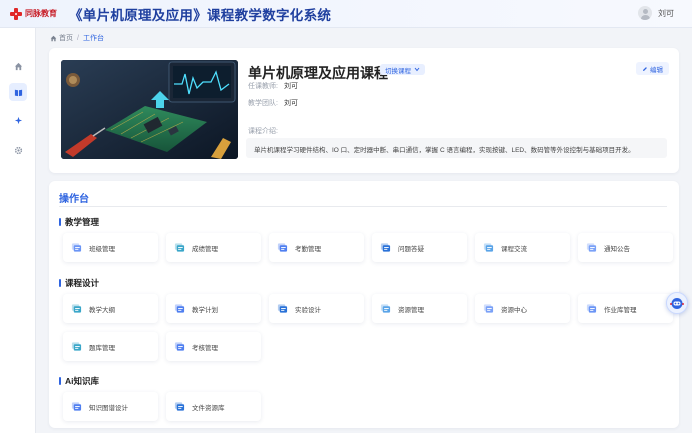  Describe the element at coordinates (76, 247) in the screenshot. I see `class-icon` at that location.